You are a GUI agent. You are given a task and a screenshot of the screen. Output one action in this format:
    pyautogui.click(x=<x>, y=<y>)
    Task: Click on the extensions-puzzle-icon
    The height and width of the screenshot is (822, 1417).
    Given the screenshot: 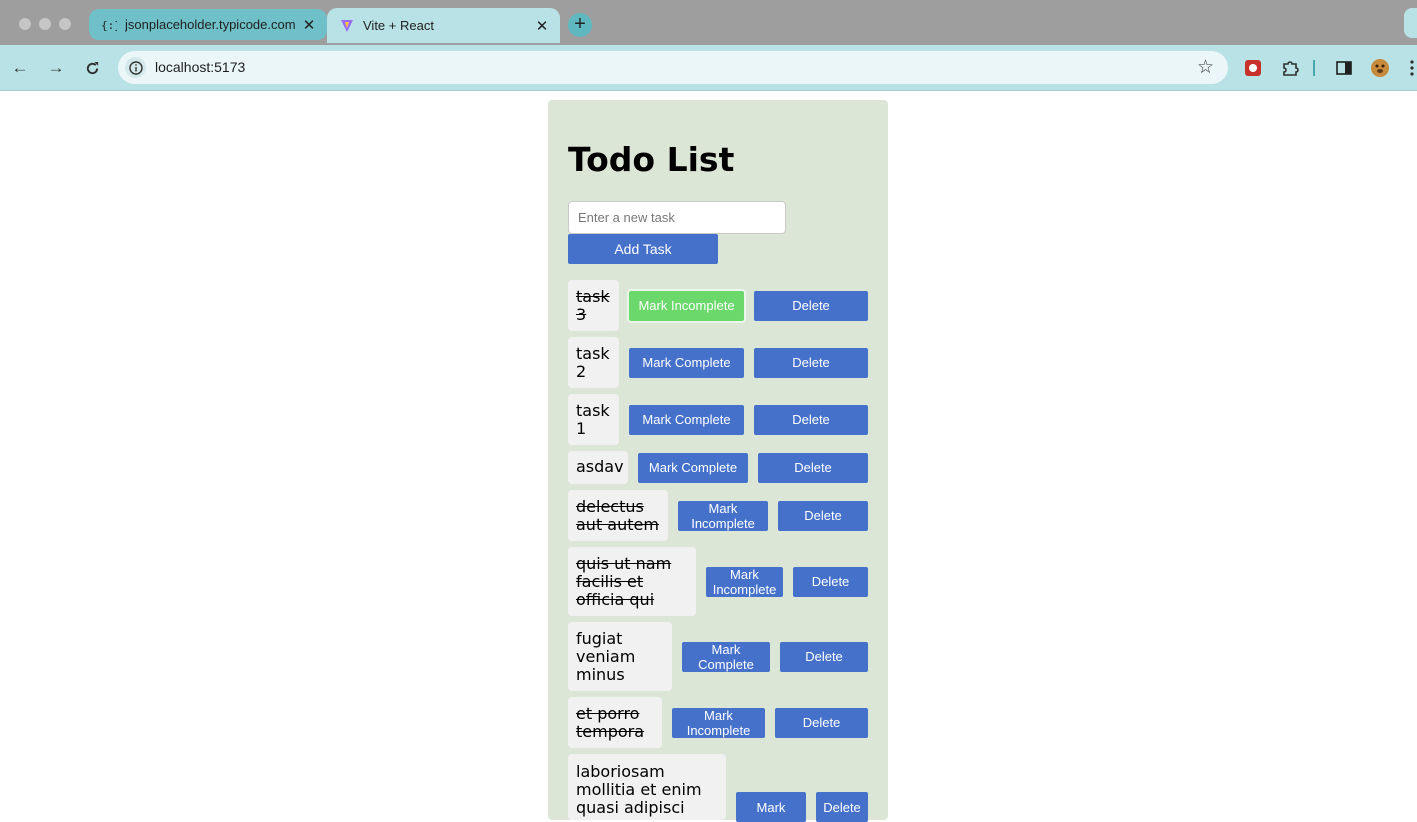 What is the action you would take?
    pyautogui.click(x=1290, y=68)
    